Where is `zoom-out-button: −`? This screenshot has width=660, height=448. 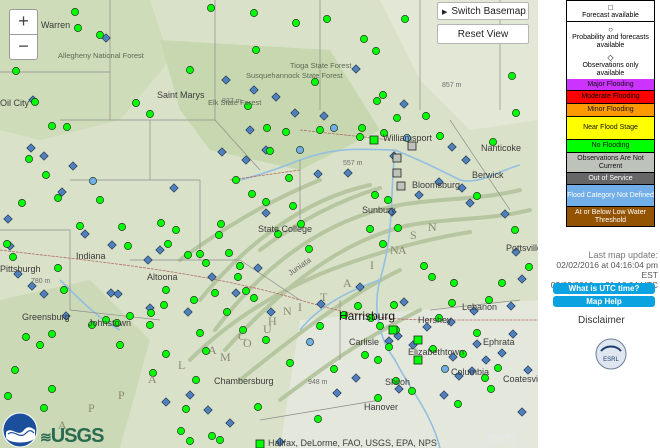 zoom-out-button: − is located at coordinates (23, 47).